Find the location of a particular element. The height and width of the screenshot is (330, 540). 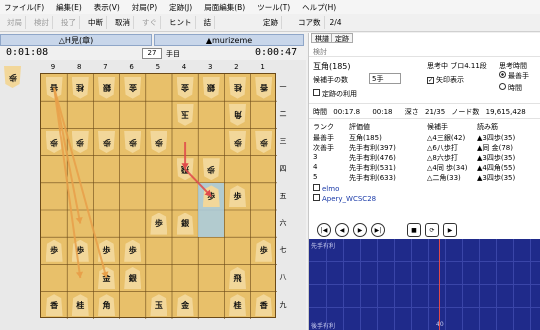

sente-piece-19: 香 is located at coordinates (264, 305).